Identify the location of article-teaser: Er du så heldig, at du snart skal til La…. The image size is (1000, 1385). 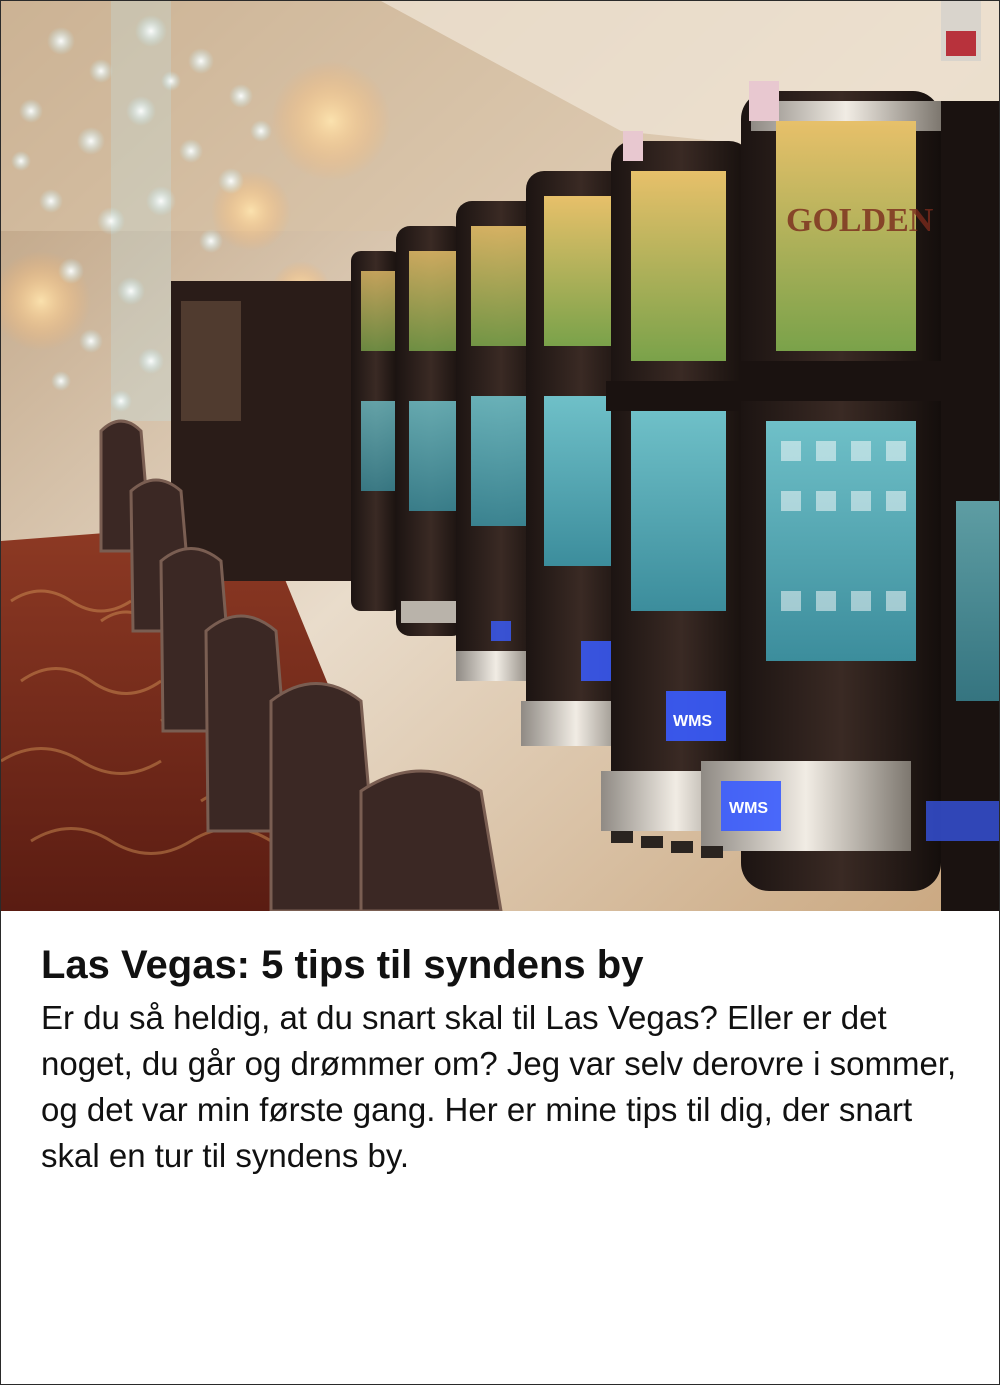
(499, 1086).